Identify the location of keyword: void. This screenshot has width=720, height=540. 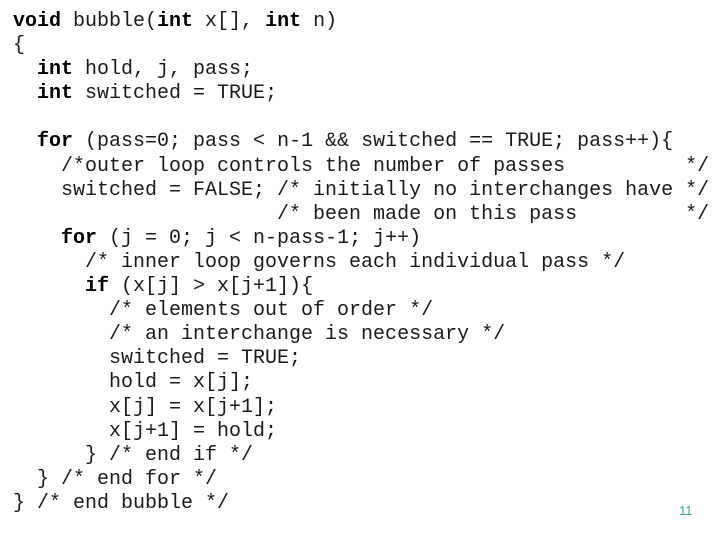
(37, 21).